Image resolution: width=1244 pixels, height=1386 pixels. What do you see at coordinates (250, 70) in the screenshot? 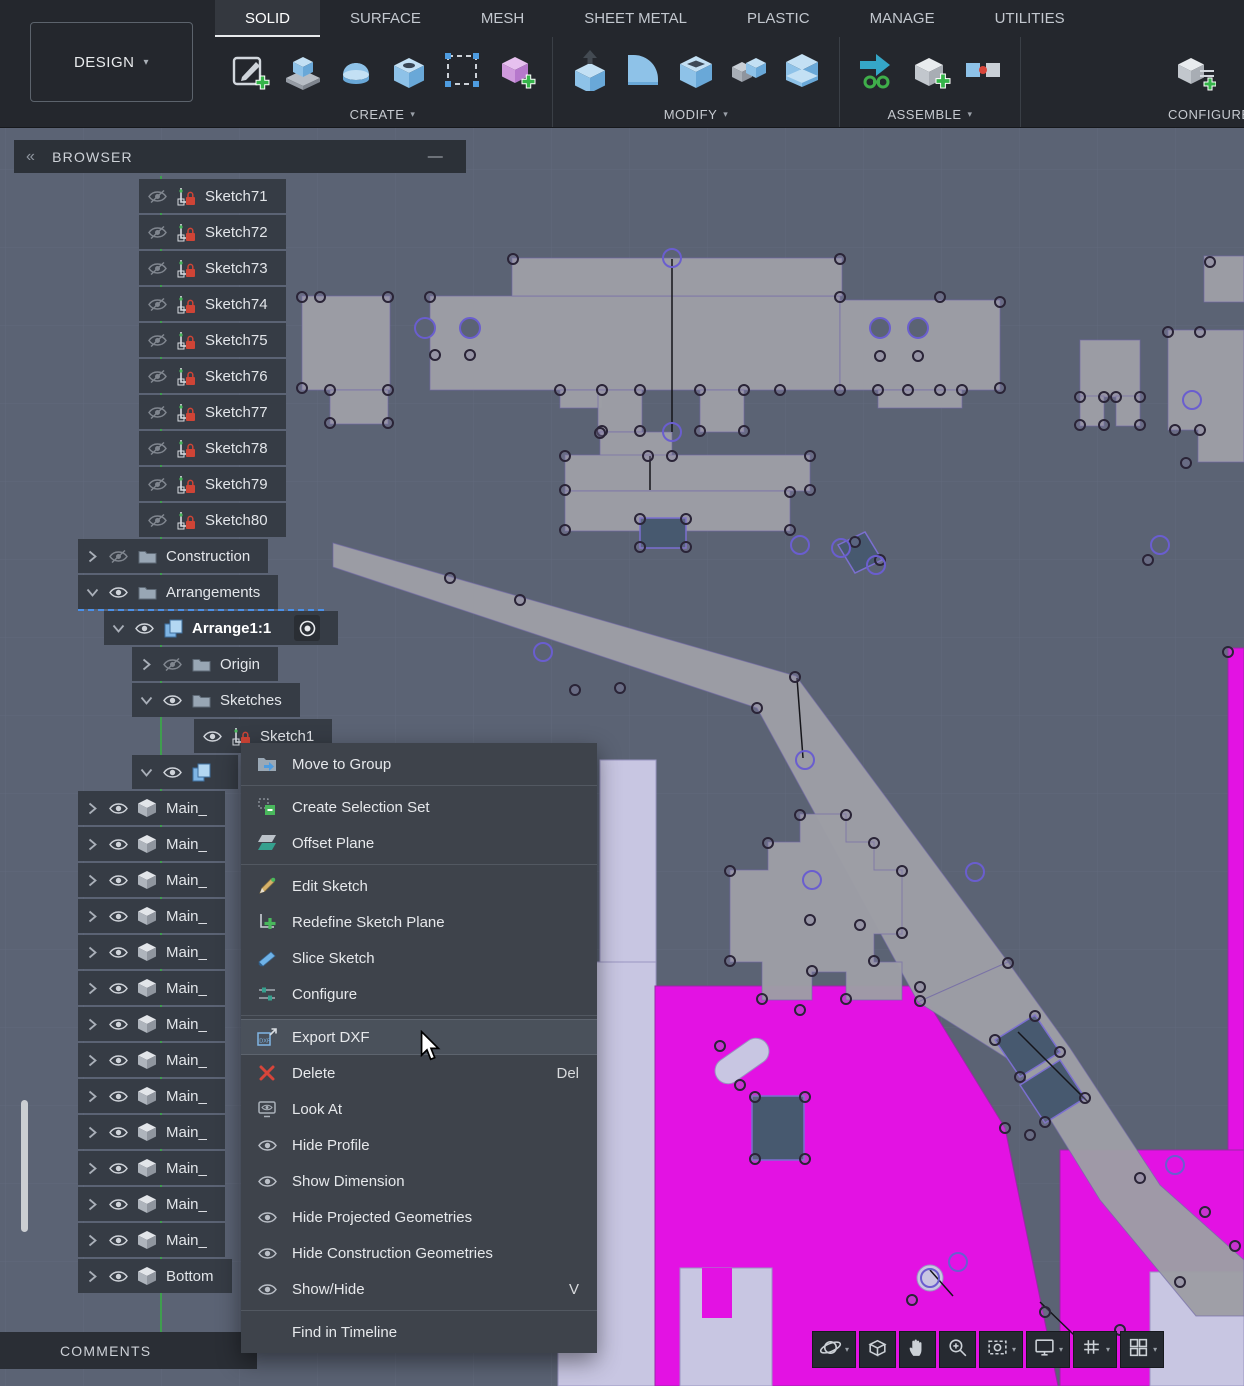
I see `create-sketch-icon` at bounding box center [250, 70].